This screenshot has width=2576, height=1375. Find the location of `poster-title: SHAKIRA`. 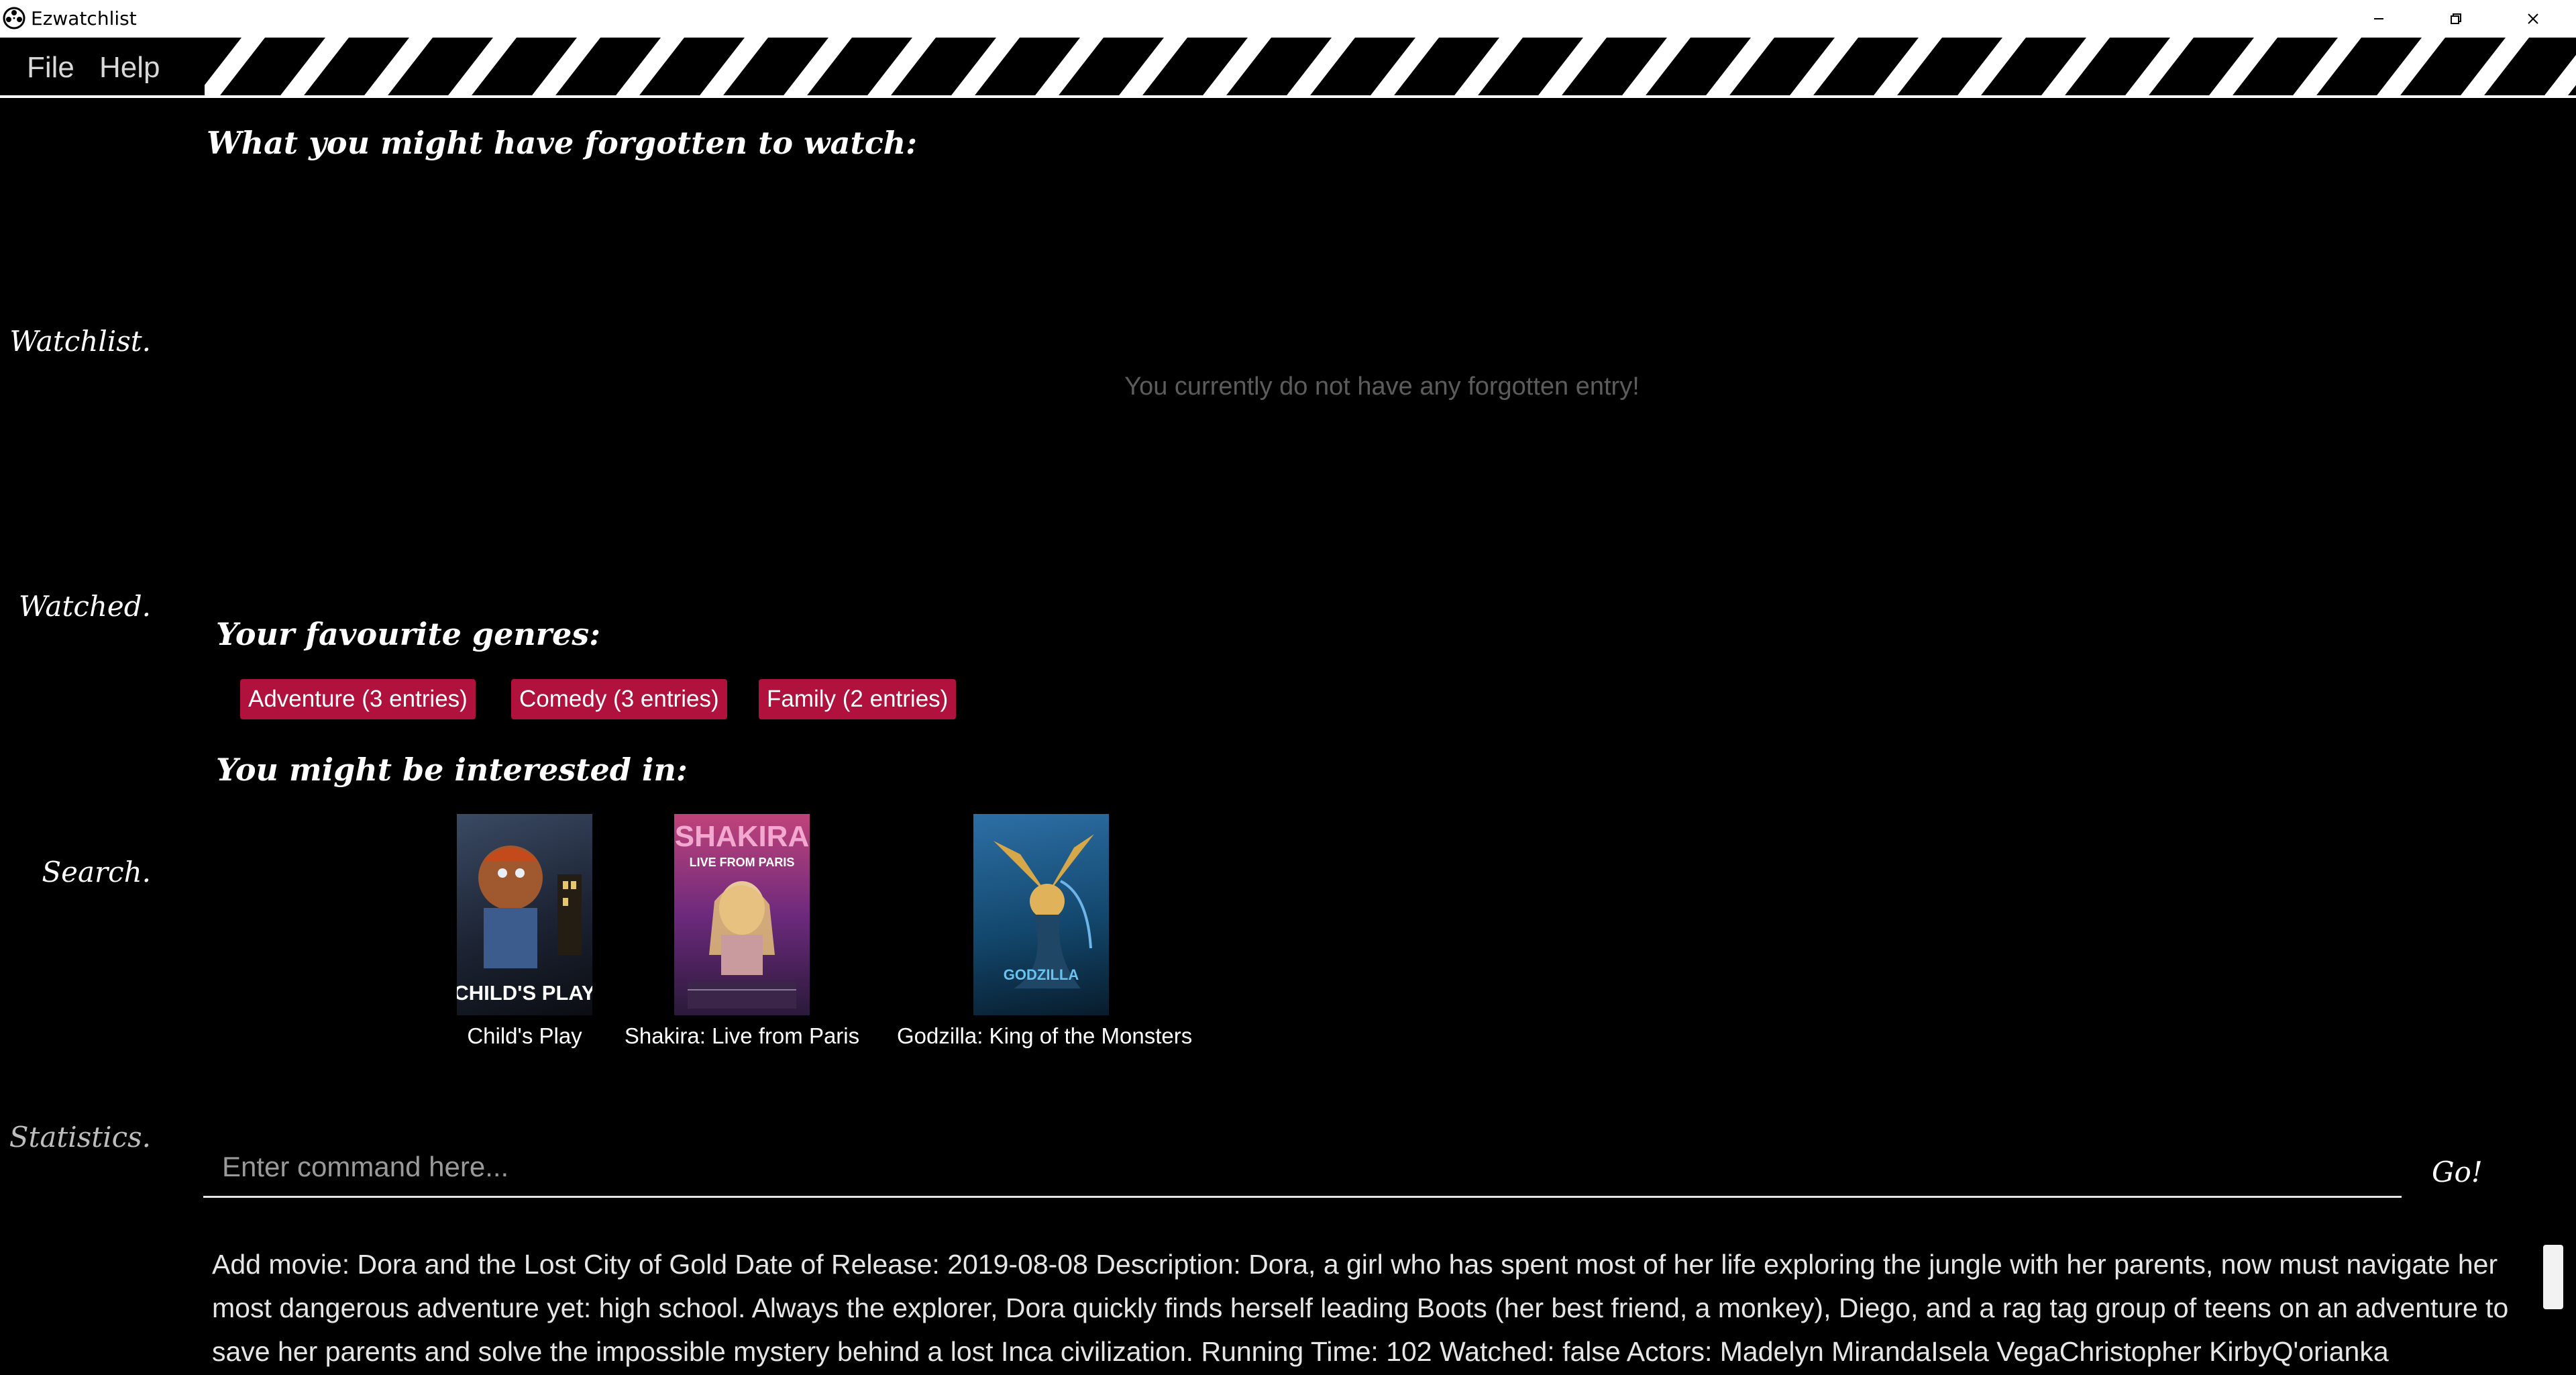

poster-title: SHAKIRA is located at coordinates (742, 837).